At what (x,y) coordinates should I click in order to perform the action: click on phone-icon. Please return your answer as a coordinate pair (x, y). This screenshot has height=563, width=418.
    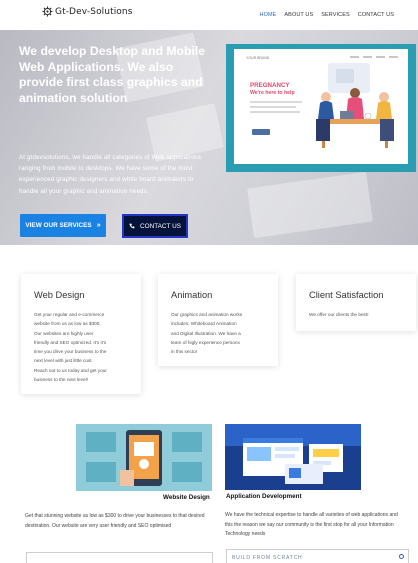
    Looking at the image, I should click on (132, 226).